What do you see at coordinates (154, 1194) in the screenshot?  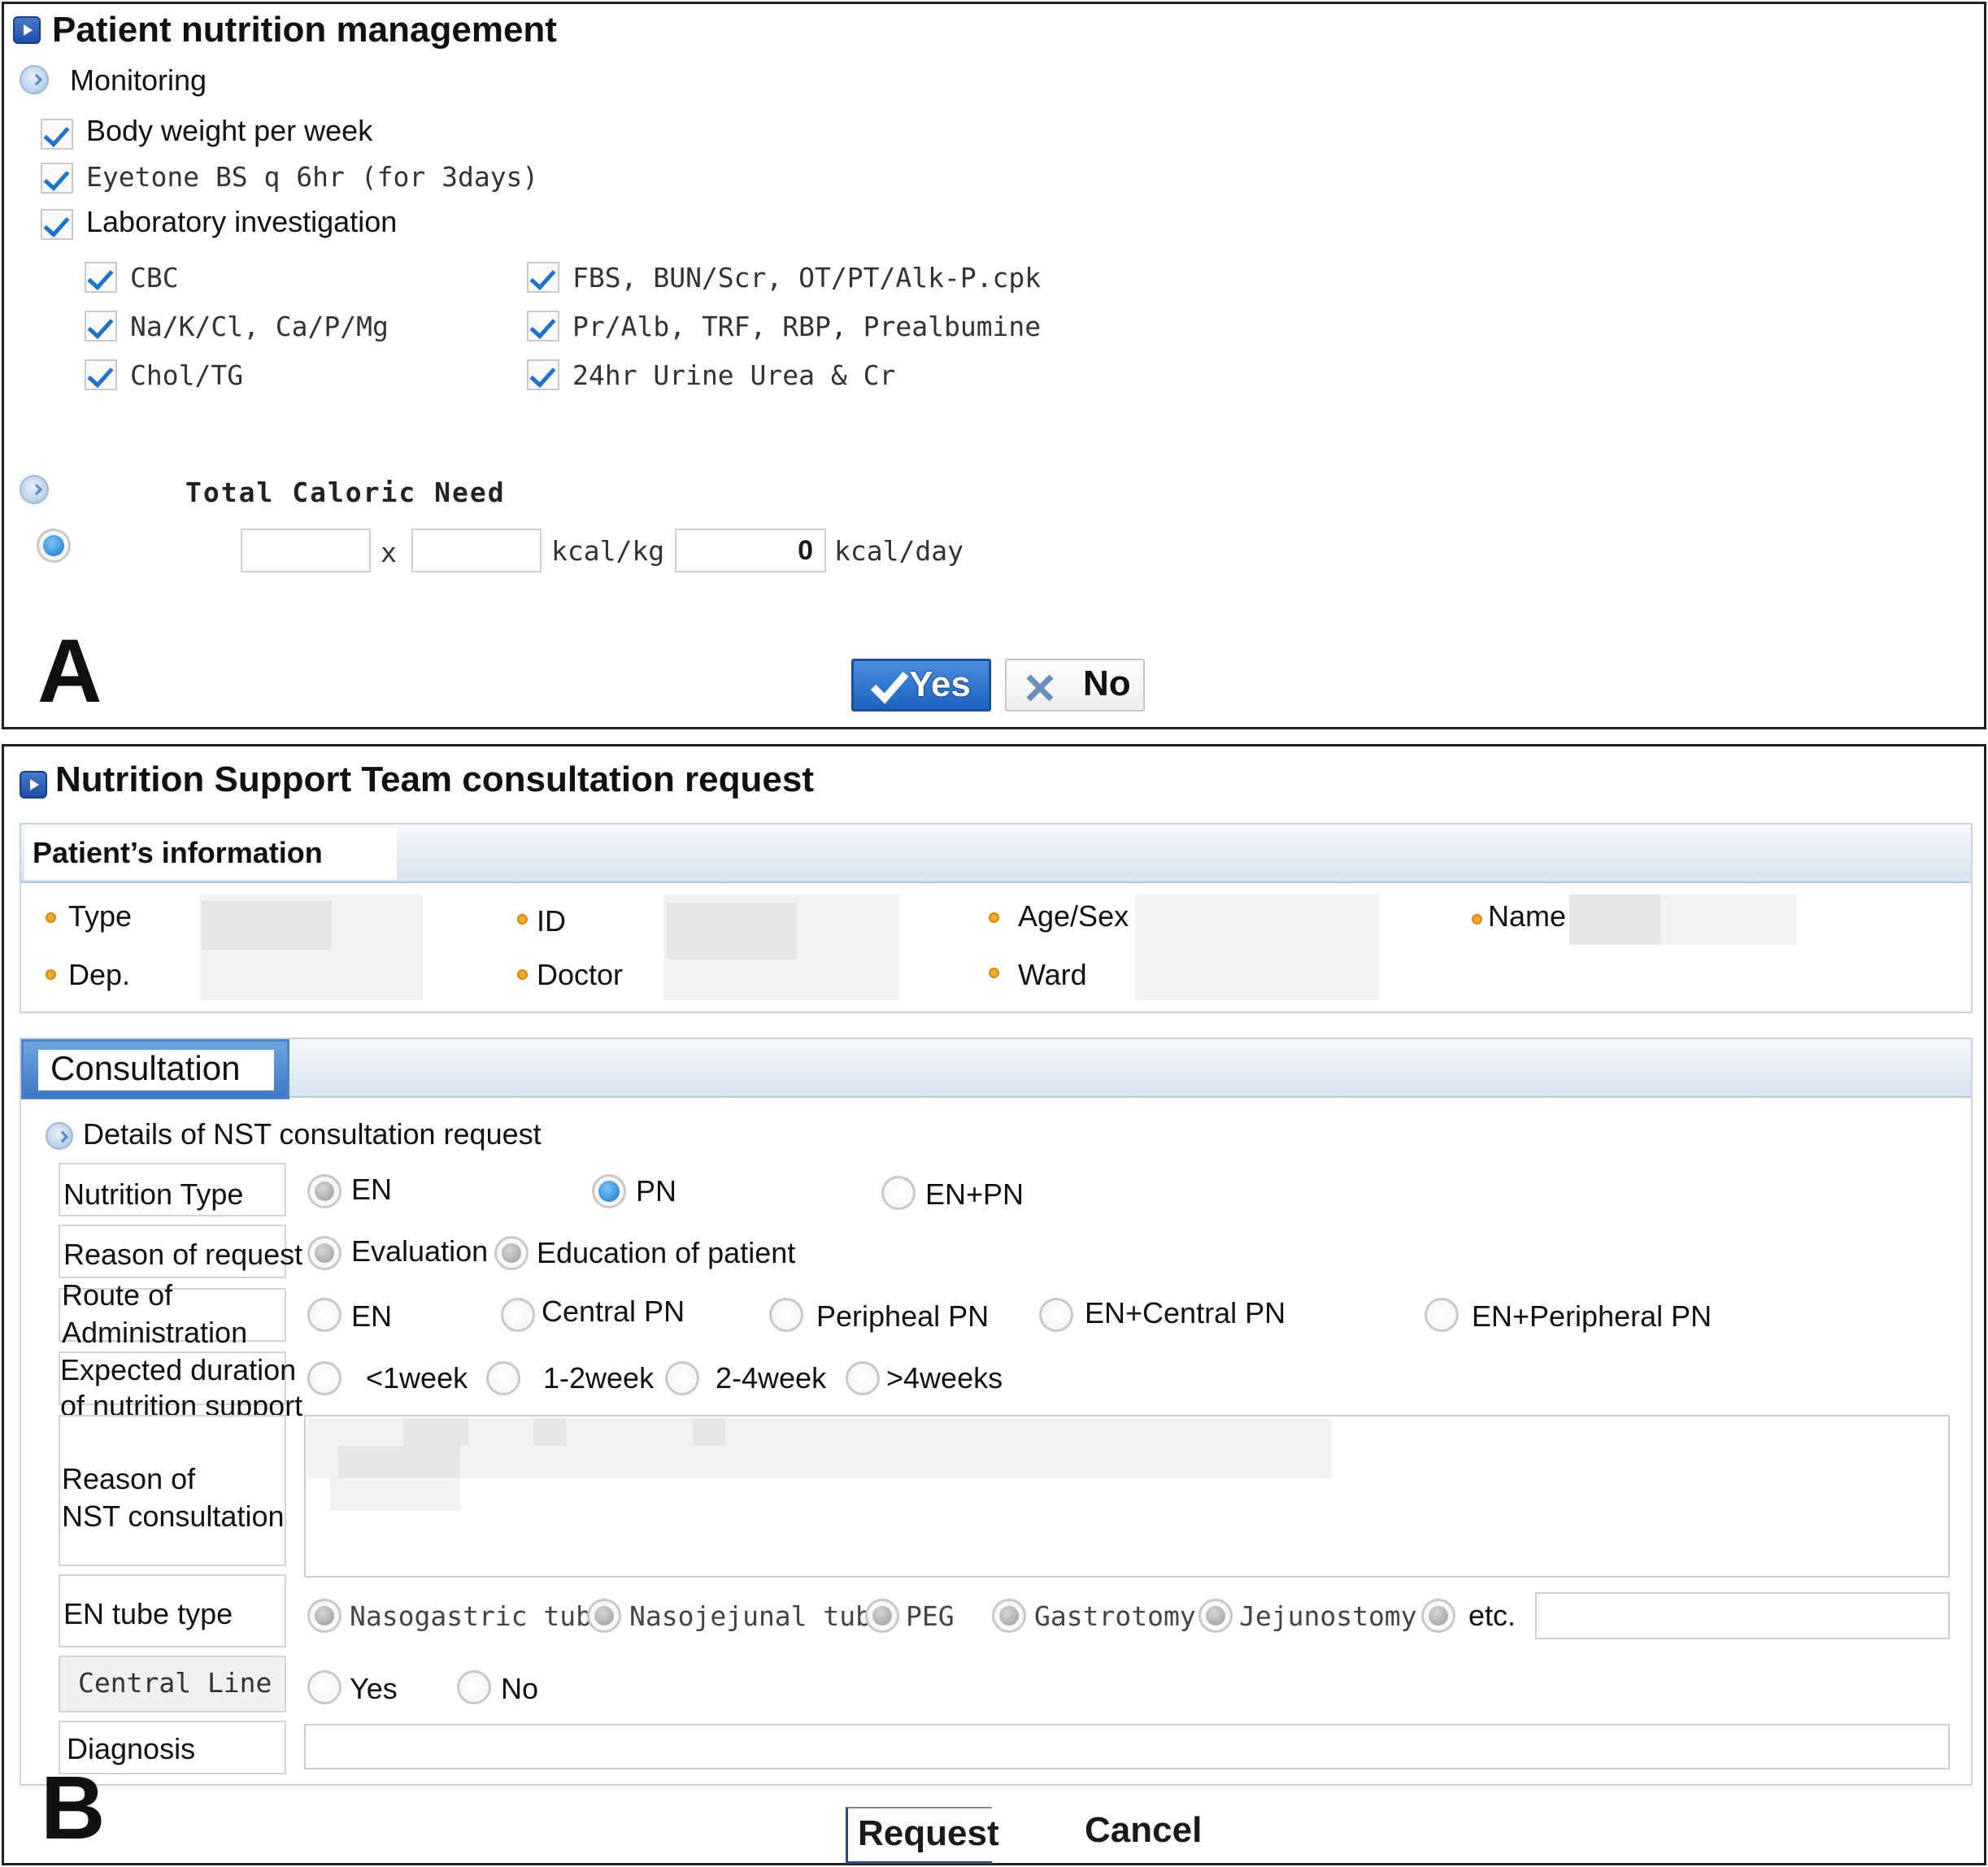 I see `nutrition-type-label: Nutrition Type` at bounding box center [154, 1194].